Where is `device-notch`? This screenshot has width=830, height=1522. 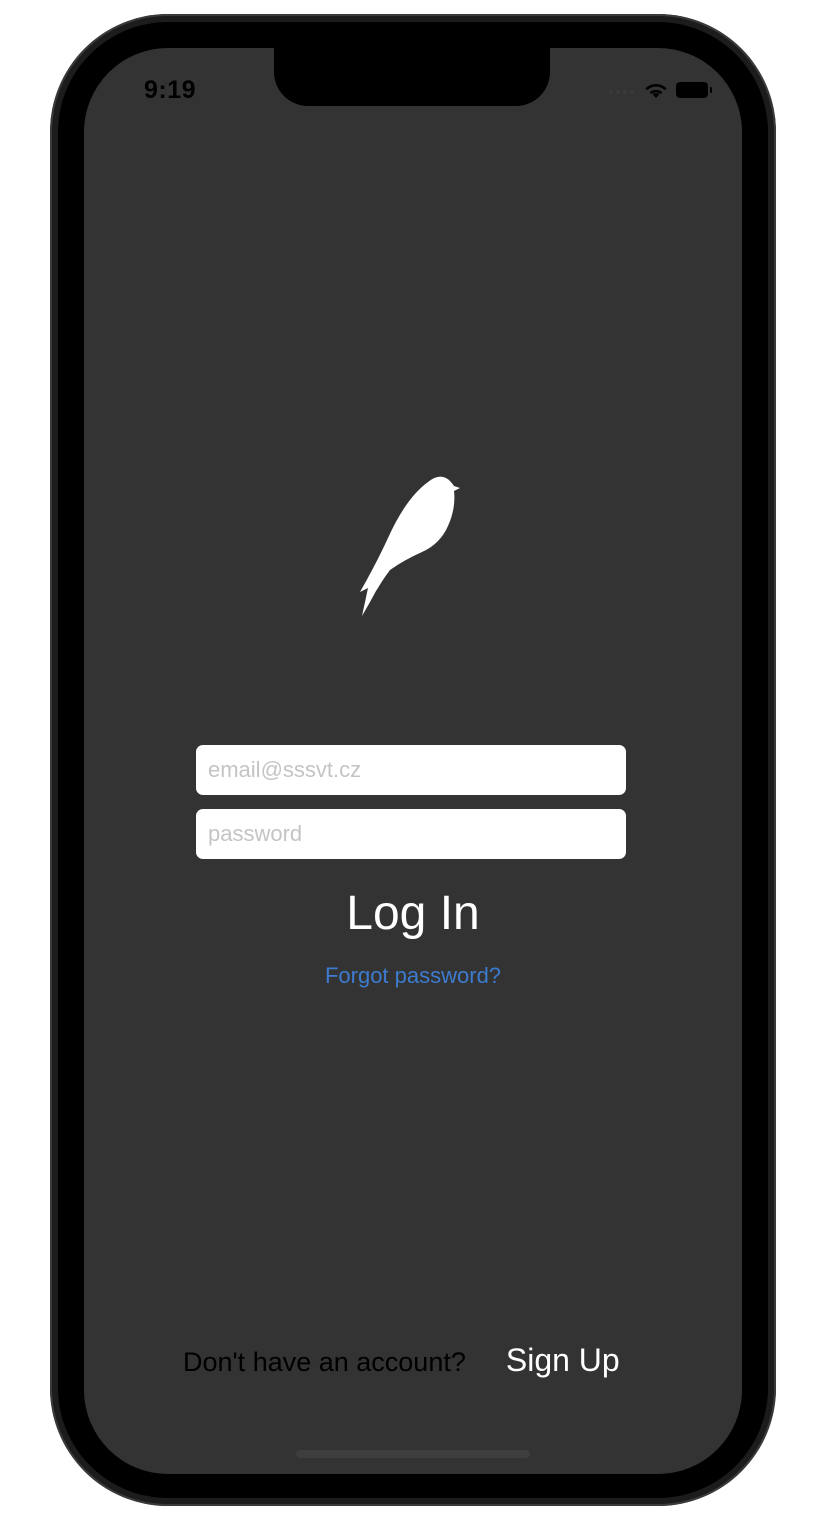 device-notch is located at coordinates (412, 77).